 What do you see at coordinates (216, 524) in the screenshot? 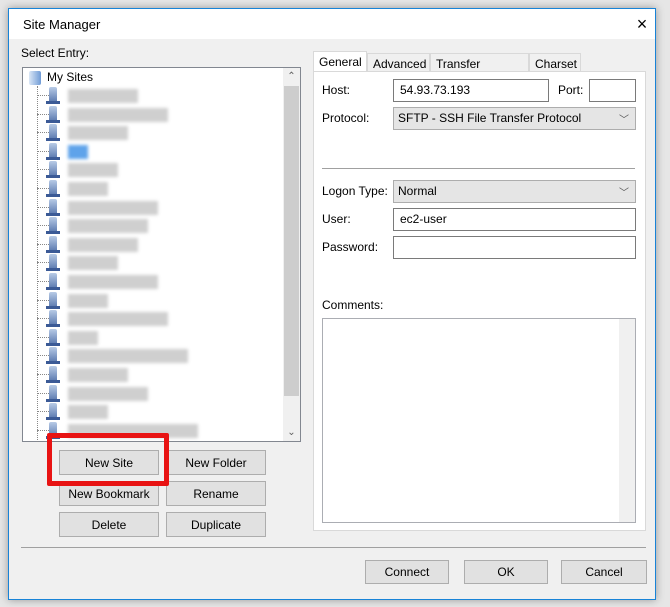
I see `duplicate-button: Duplicate` at bounding box center [216, 524].